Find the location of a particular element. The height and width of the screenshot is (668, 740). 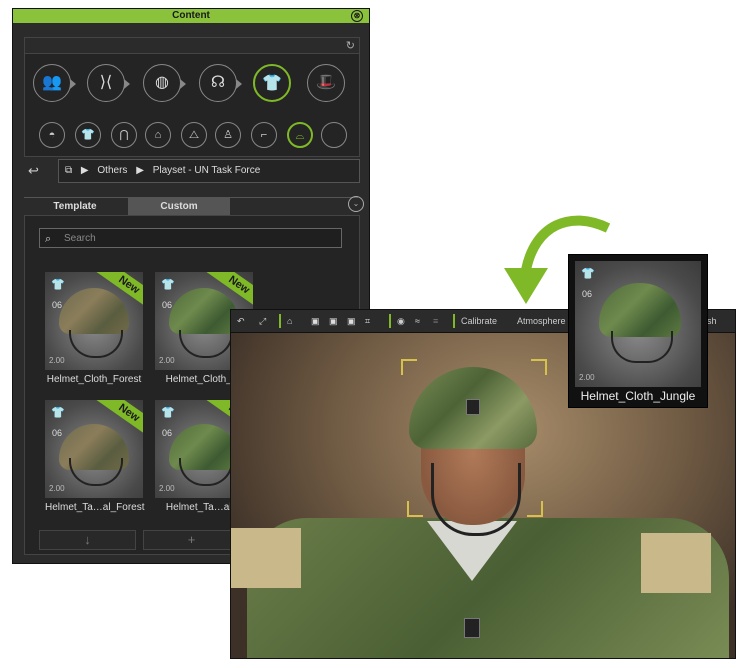

list-item: 👕 06 2.00 New Helmet_Ta…al_Forest is located at coordinates (95, 456).